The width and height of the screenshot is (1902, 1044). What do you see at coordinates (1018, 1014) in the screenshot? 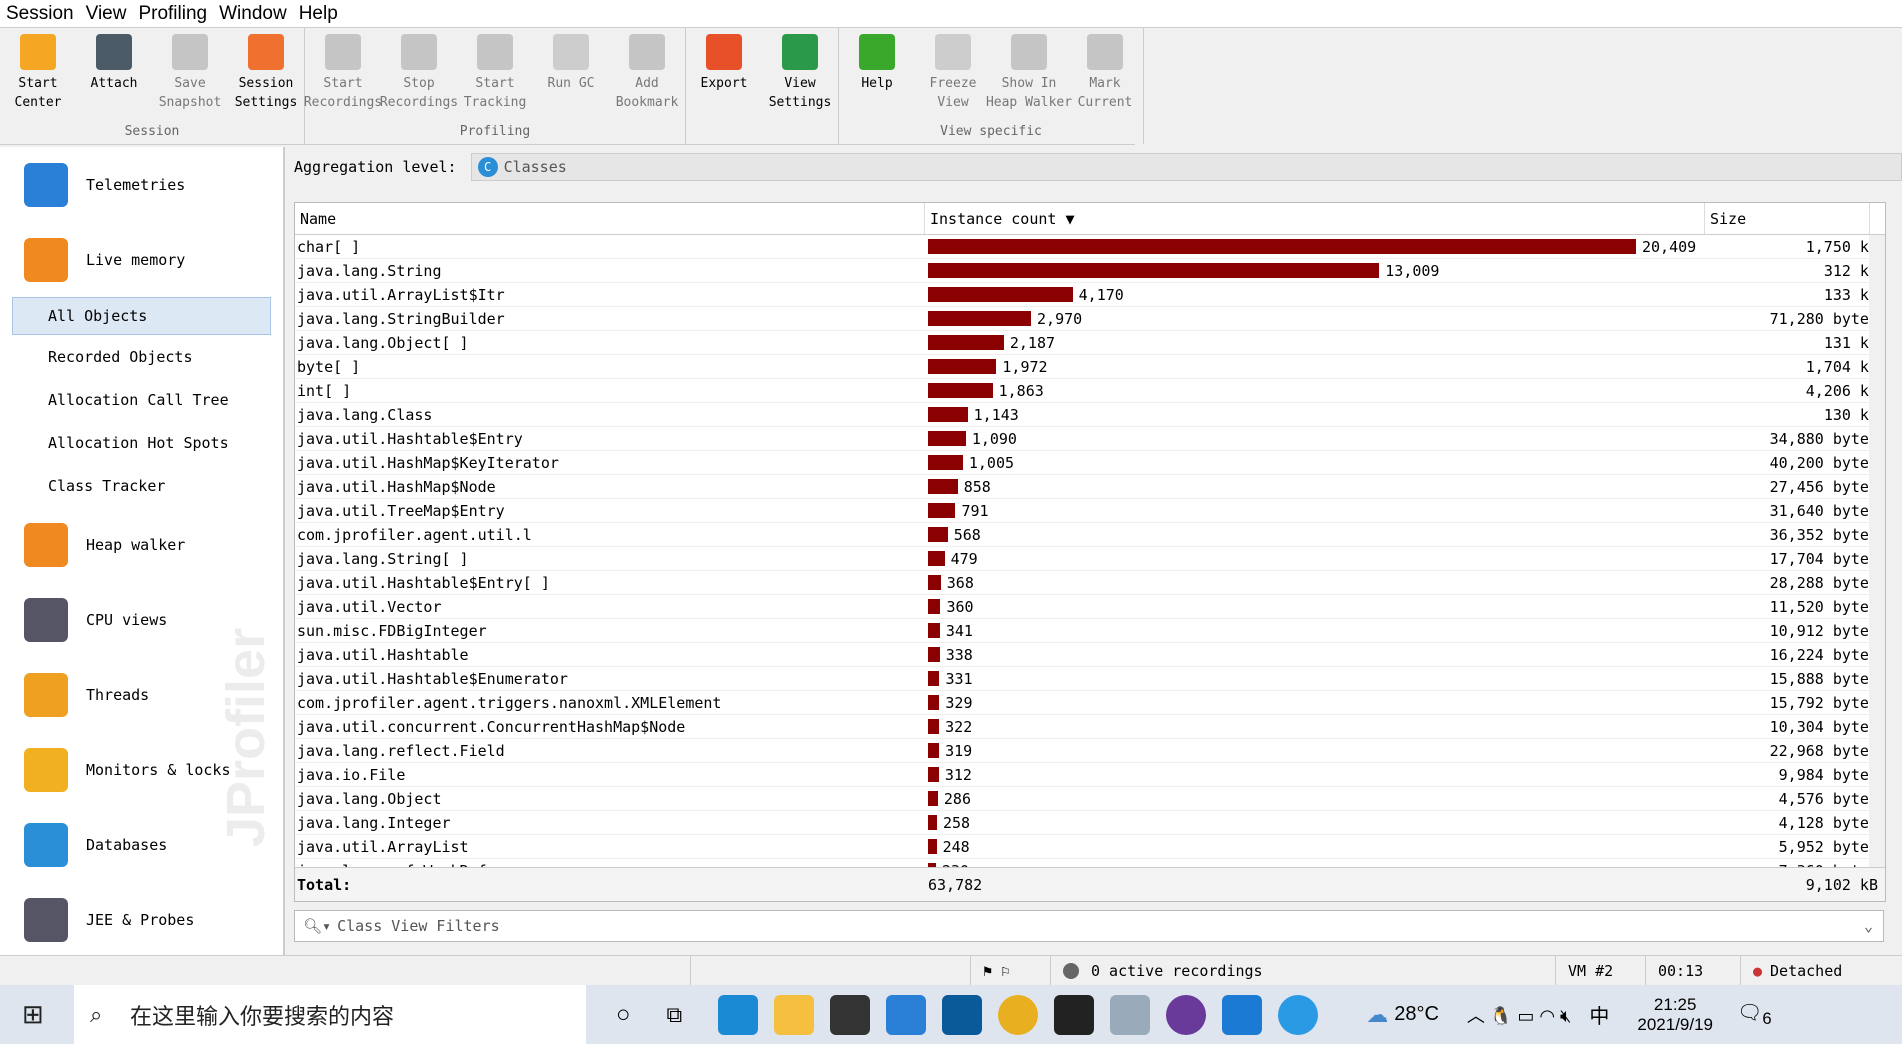
I see `chrome-icon` at bounding box center [1018, 1014].